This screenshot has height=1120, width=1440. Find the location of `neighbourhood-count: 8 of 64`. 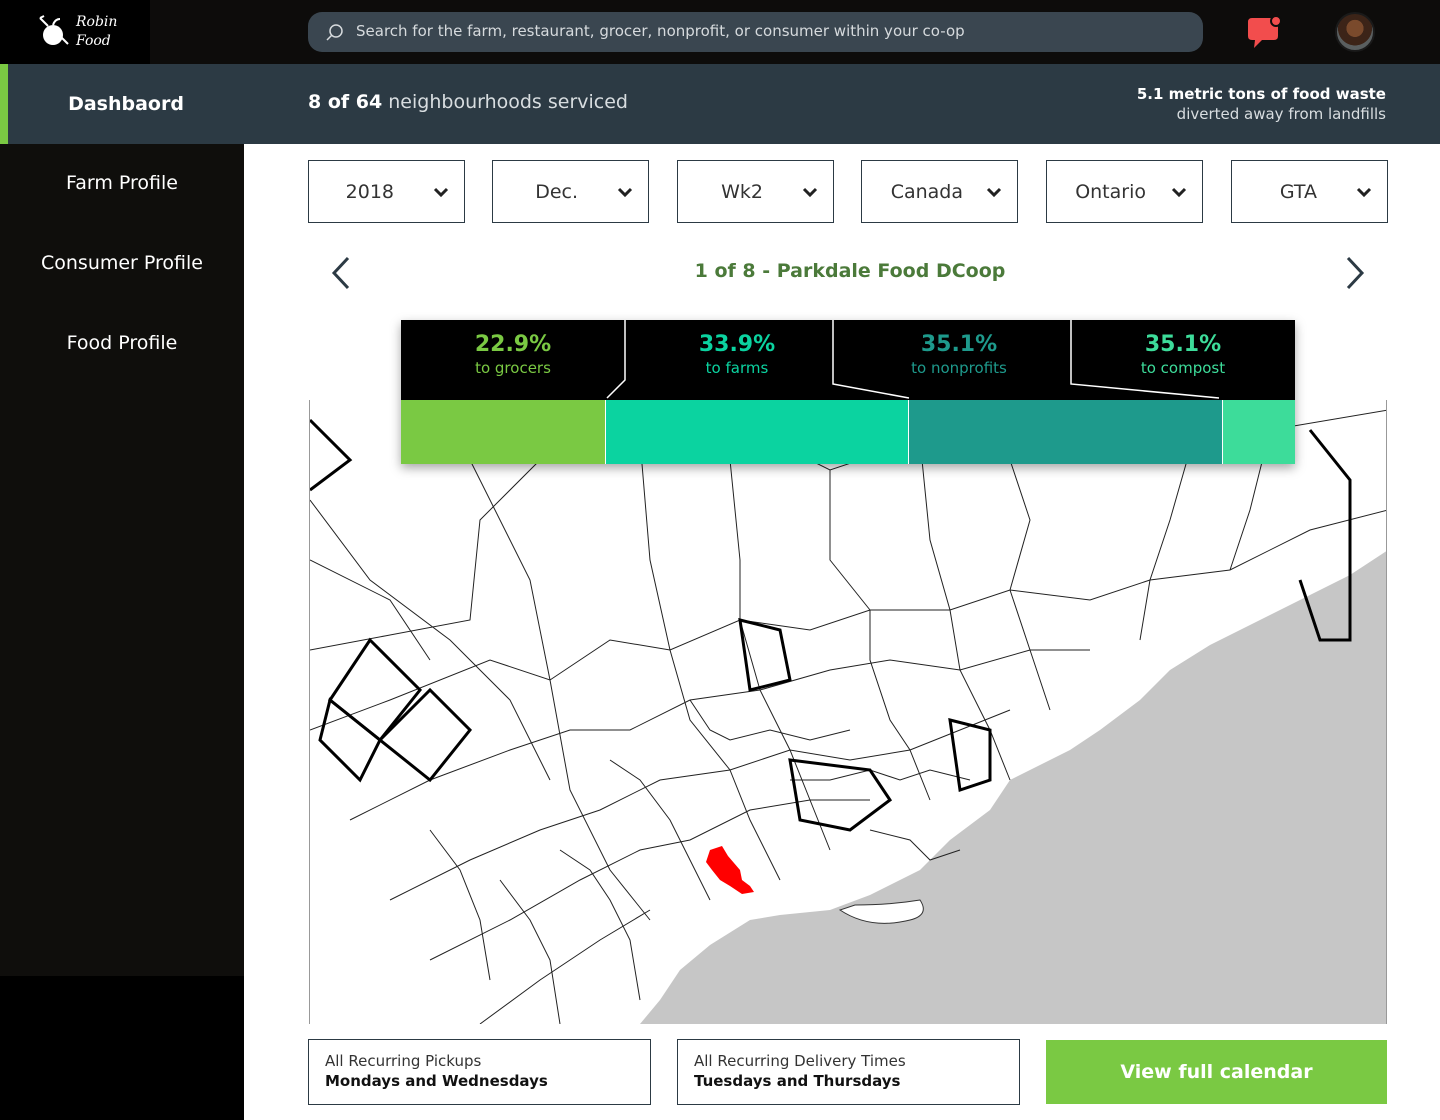

neighbourhood-count: 8 of 64 is located at coordinates (345, 102).